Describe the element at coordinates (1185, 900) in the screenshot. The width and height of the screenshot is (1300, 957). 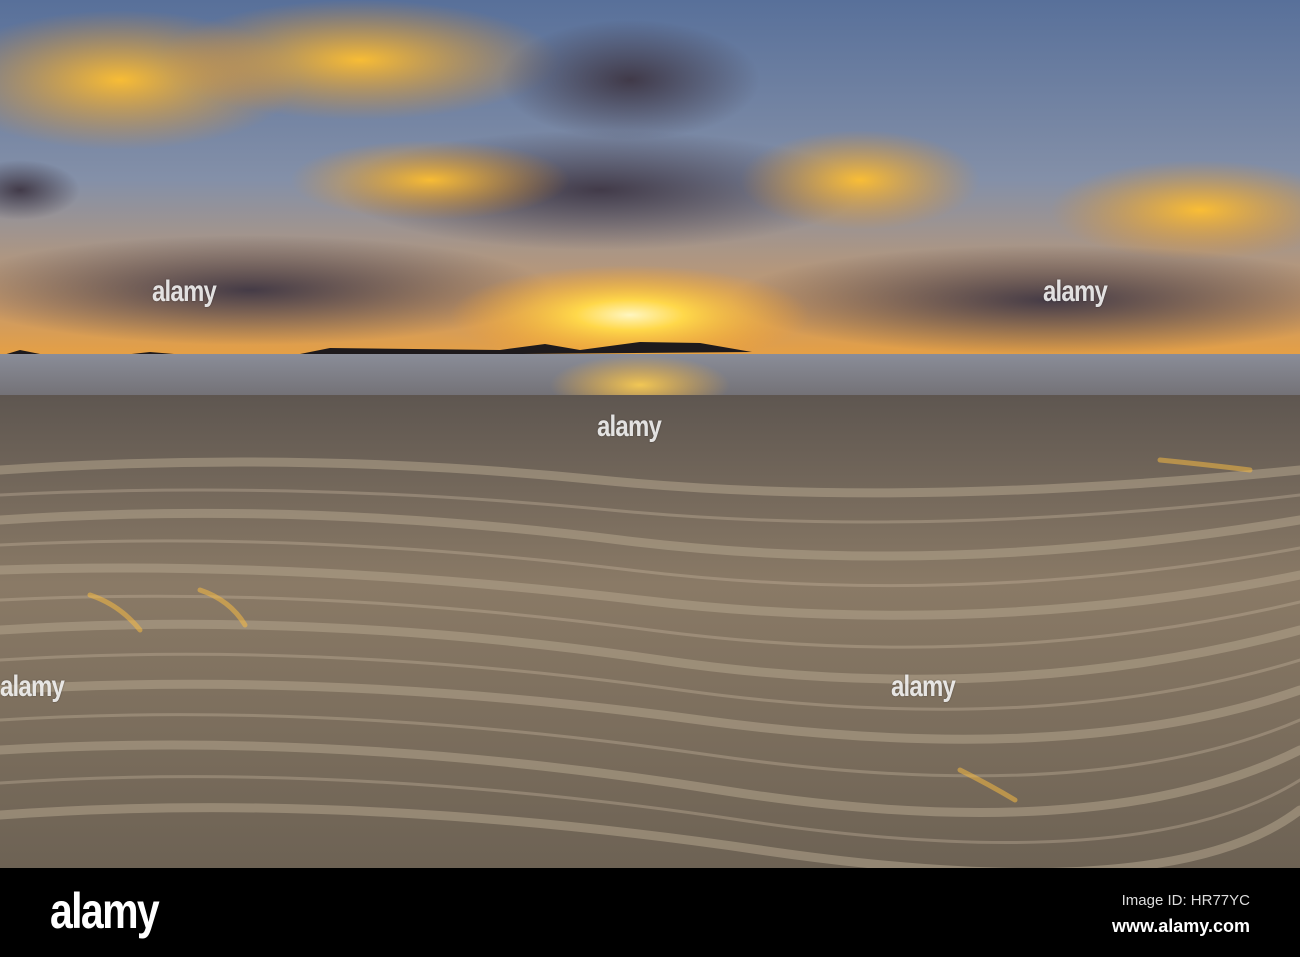
I see `image-id: Image ID: HR77YC` at that location.